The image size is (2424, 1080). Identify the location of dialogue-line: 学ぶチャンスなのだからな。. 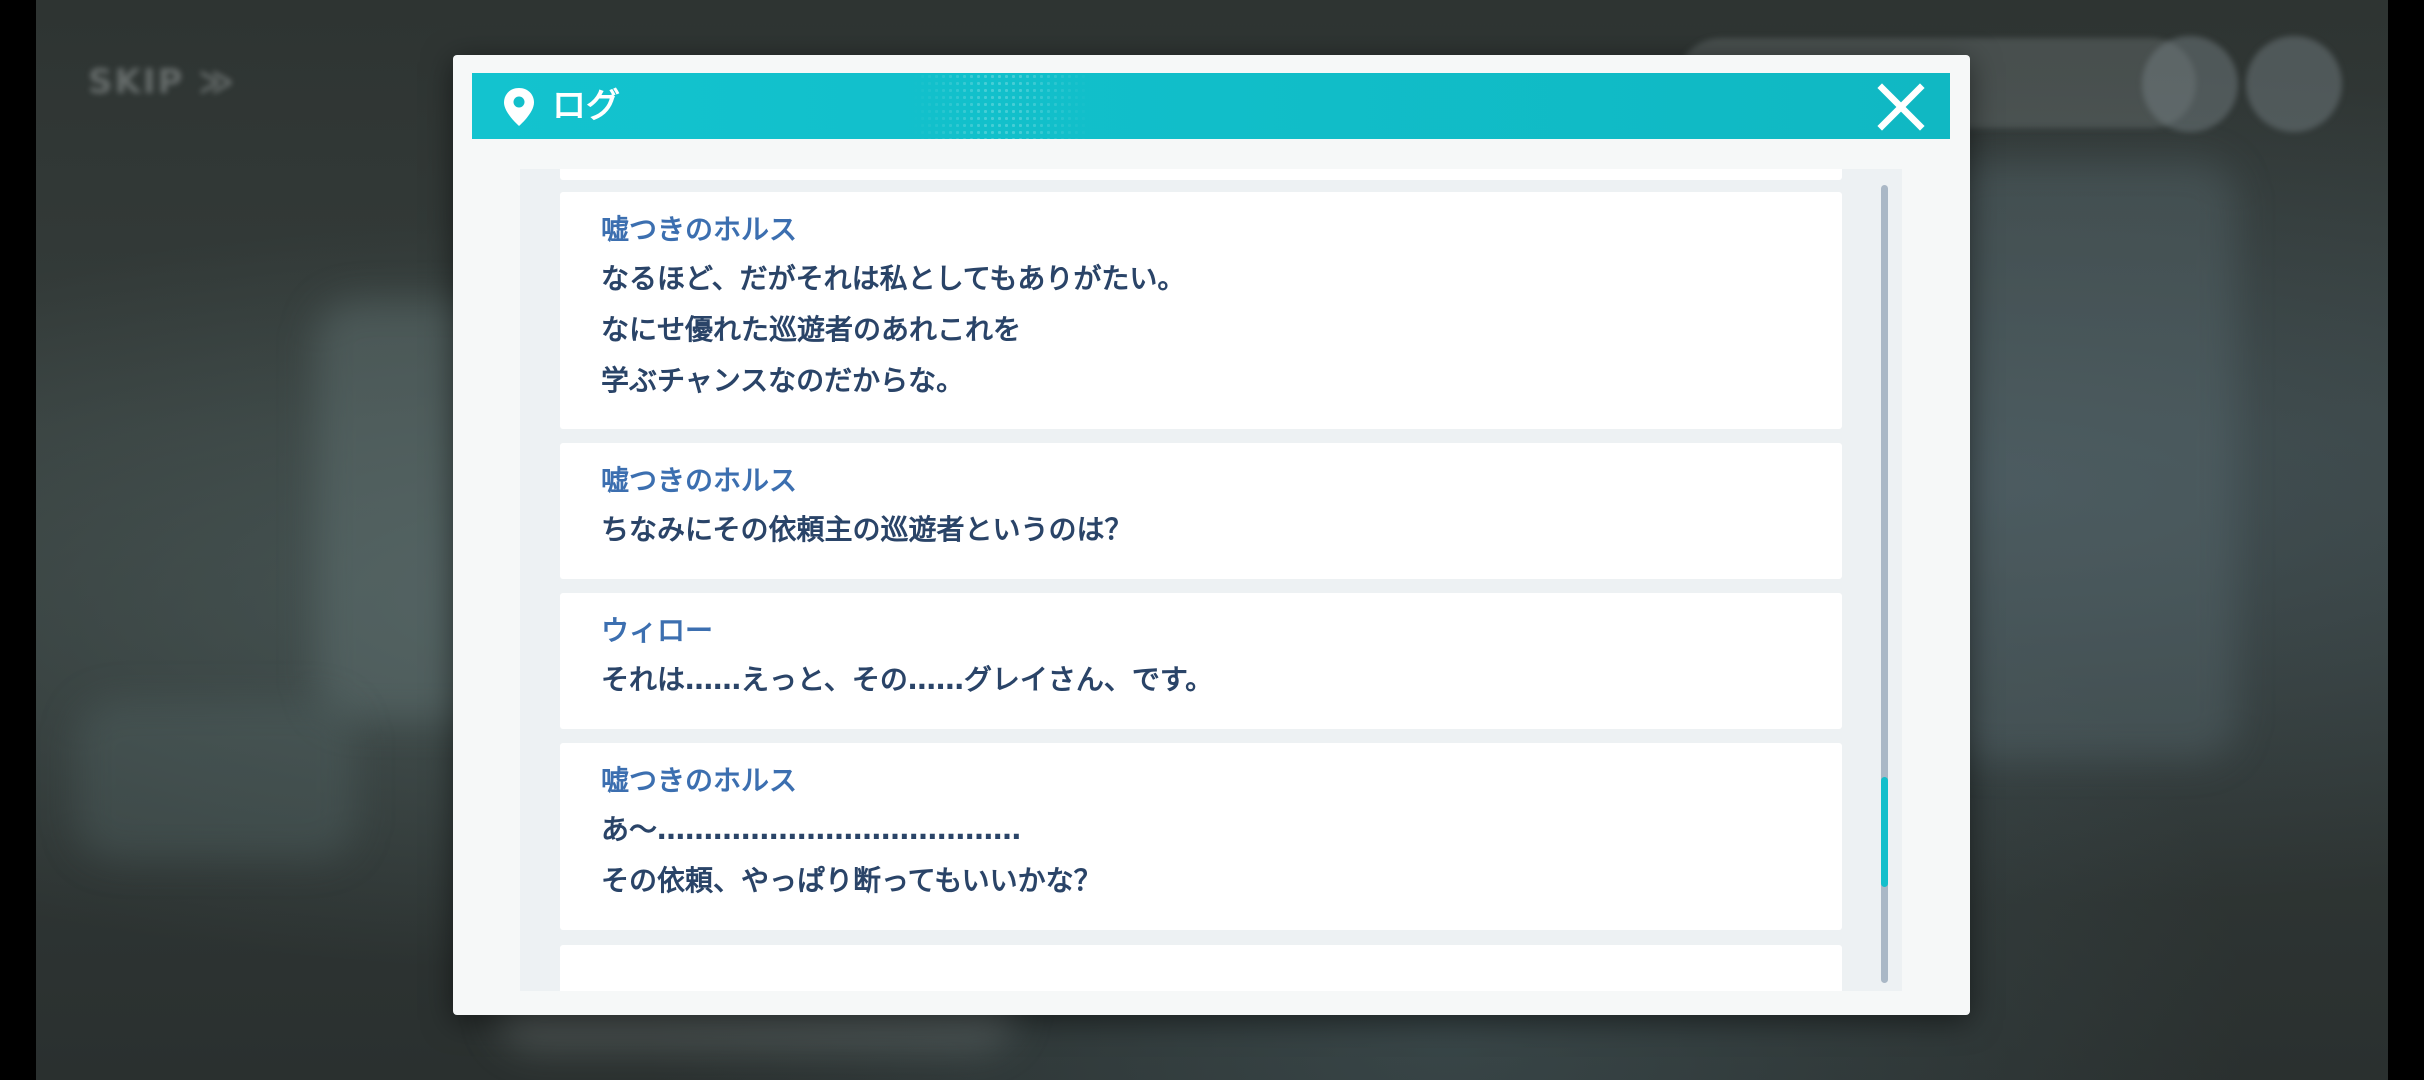
(783, 380).